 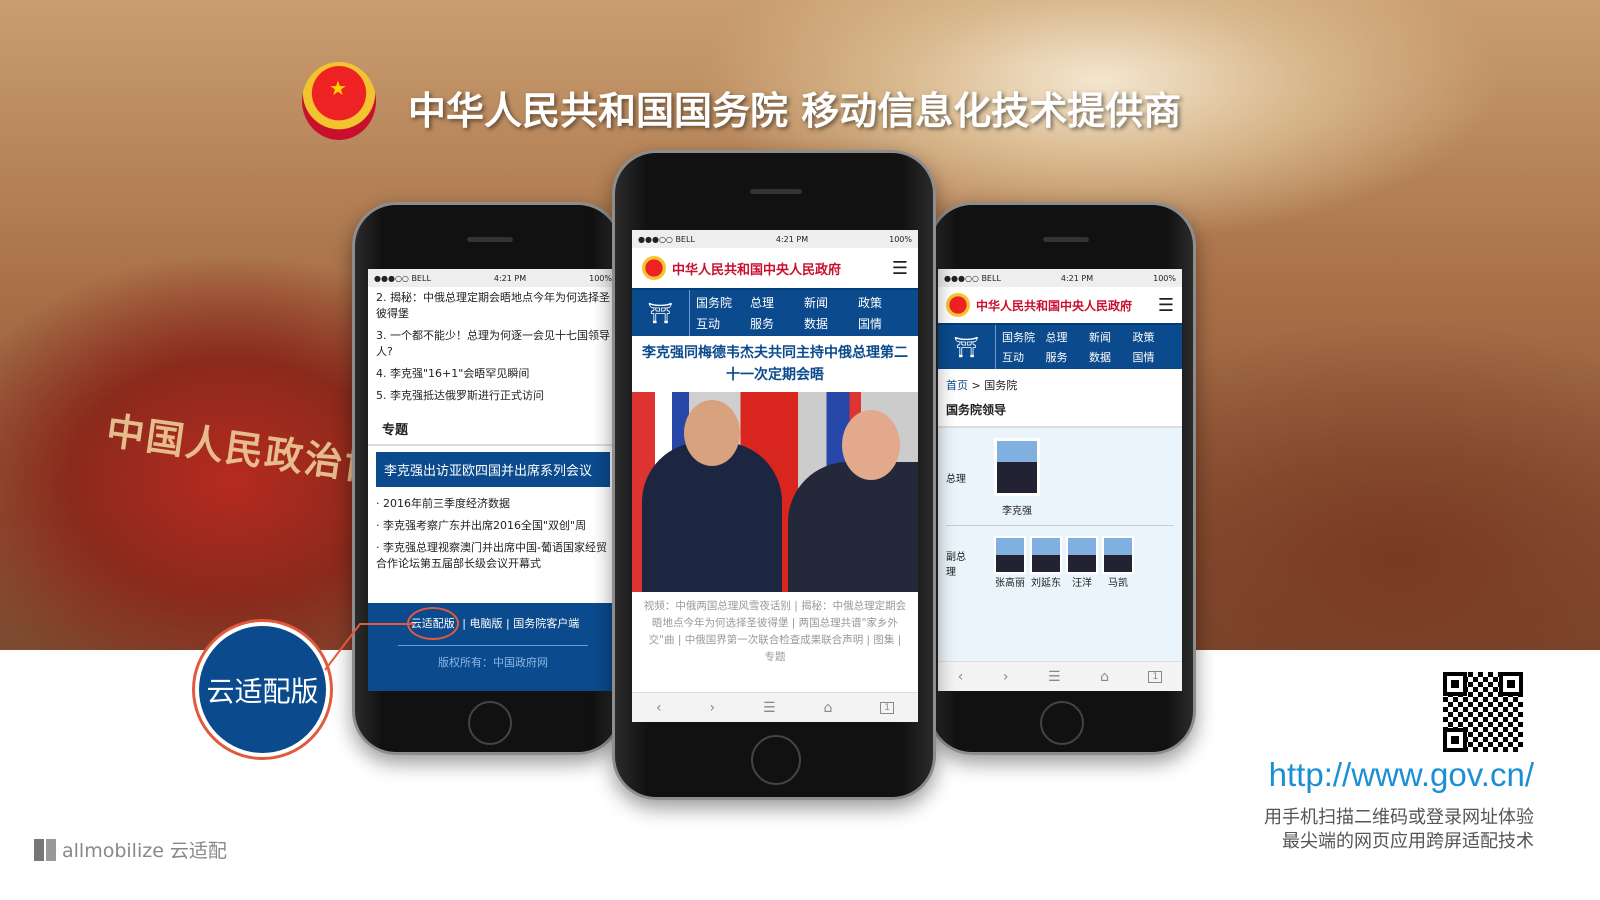 What do you see at coordinates (493, 396) in the screenshot?
I see `news-item: 5. 李克强抵达俄罗斯进行正式访问` at bounding box center [493, 396].